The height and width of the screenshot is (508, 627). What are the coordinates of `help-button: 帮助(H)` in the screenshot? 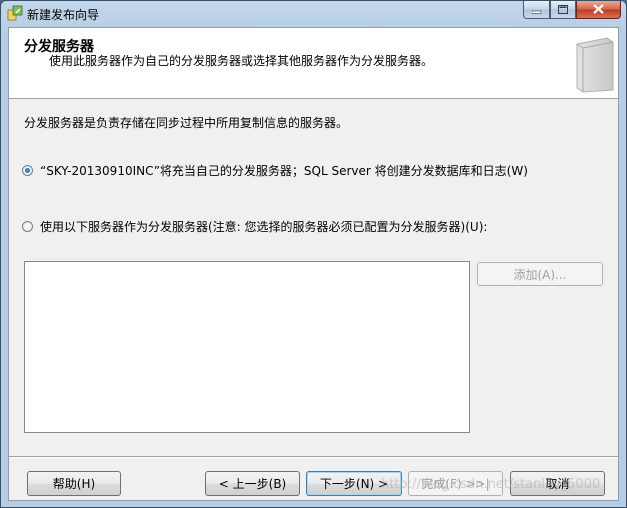 It's located at (74, 483).